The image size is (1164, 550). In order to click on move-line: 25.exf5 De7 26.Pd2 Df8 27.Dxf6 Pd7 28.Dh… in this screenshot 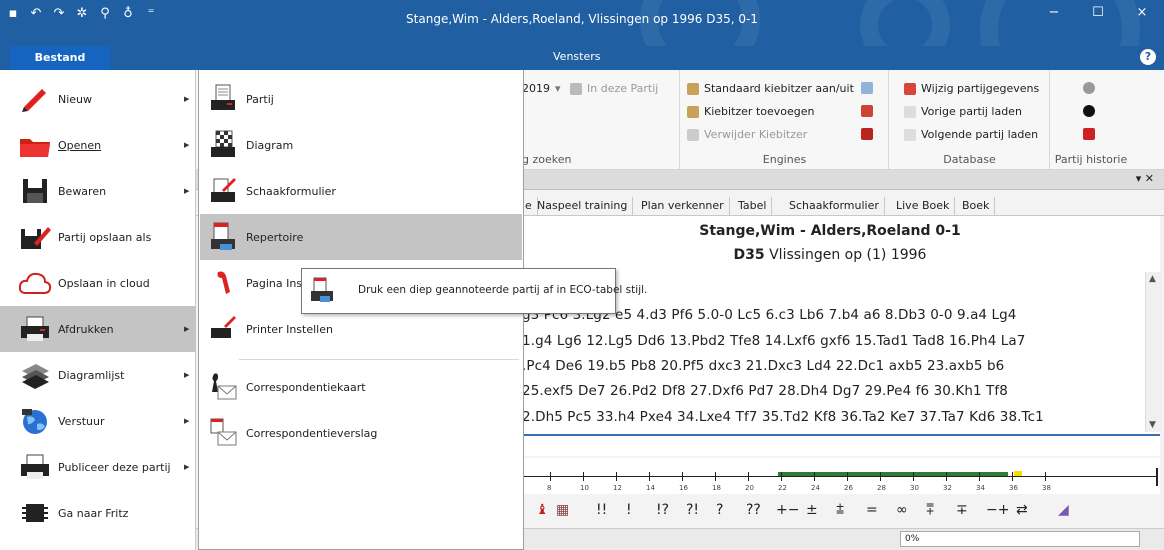, I will do `click(765, 391)`.